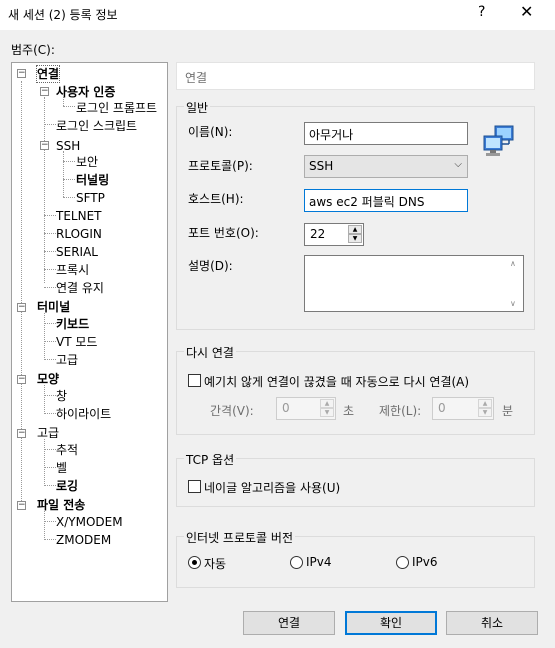 The height and width of the screenshot is (648, 555). Describe the element at coordinates (334, 234) in the screenshot. I see `port-stepper: 22 ▲ ▼` at that location.